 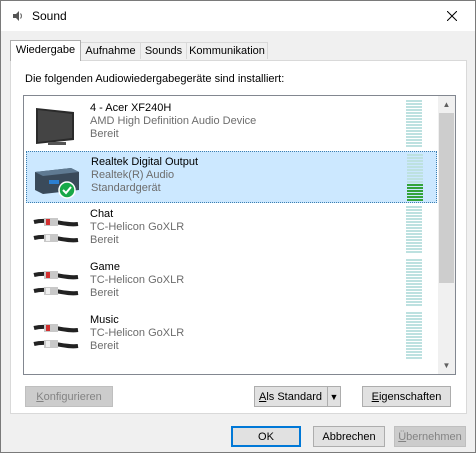 I want to click on device-item: Chat TC-Helicon GoXLR Bereit, so click(x=231, y=230).